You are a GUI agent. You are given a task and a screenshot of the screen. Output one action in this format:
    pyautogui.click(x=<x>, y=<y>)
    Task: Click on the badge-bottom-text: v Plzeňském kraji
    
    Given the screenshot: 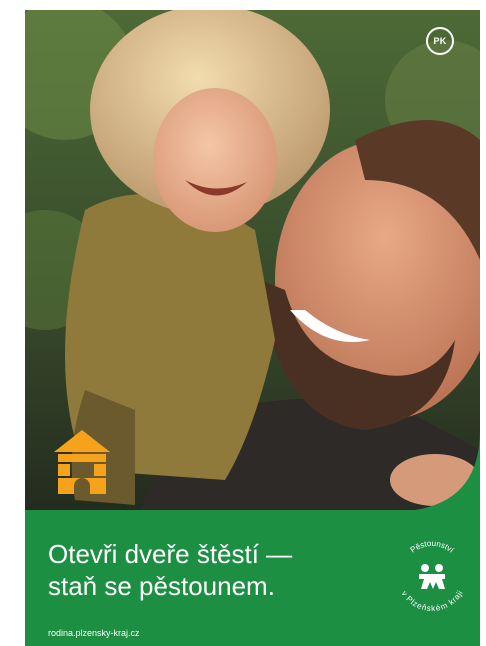 What is the action you would take?
    pyautogui.click(x=432, y=601)
    